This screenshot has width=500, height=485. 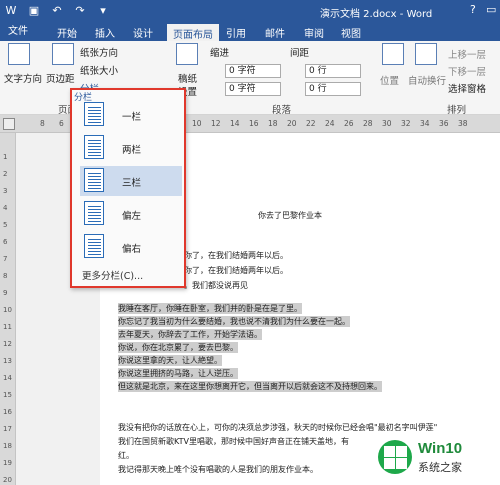 What do you see at coordinates (187, 78) in the screenshot?
I see `manuscript-label: 稿纸` at bounding box center [187, 78].